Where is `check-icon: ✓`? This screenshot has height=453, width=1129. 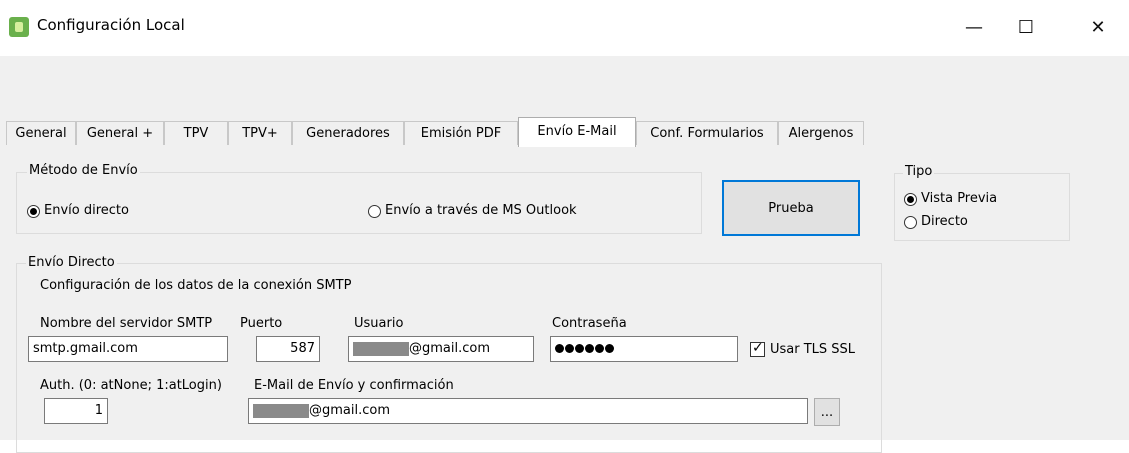 check-icon: ✓ is located at coordinates (758, 348).